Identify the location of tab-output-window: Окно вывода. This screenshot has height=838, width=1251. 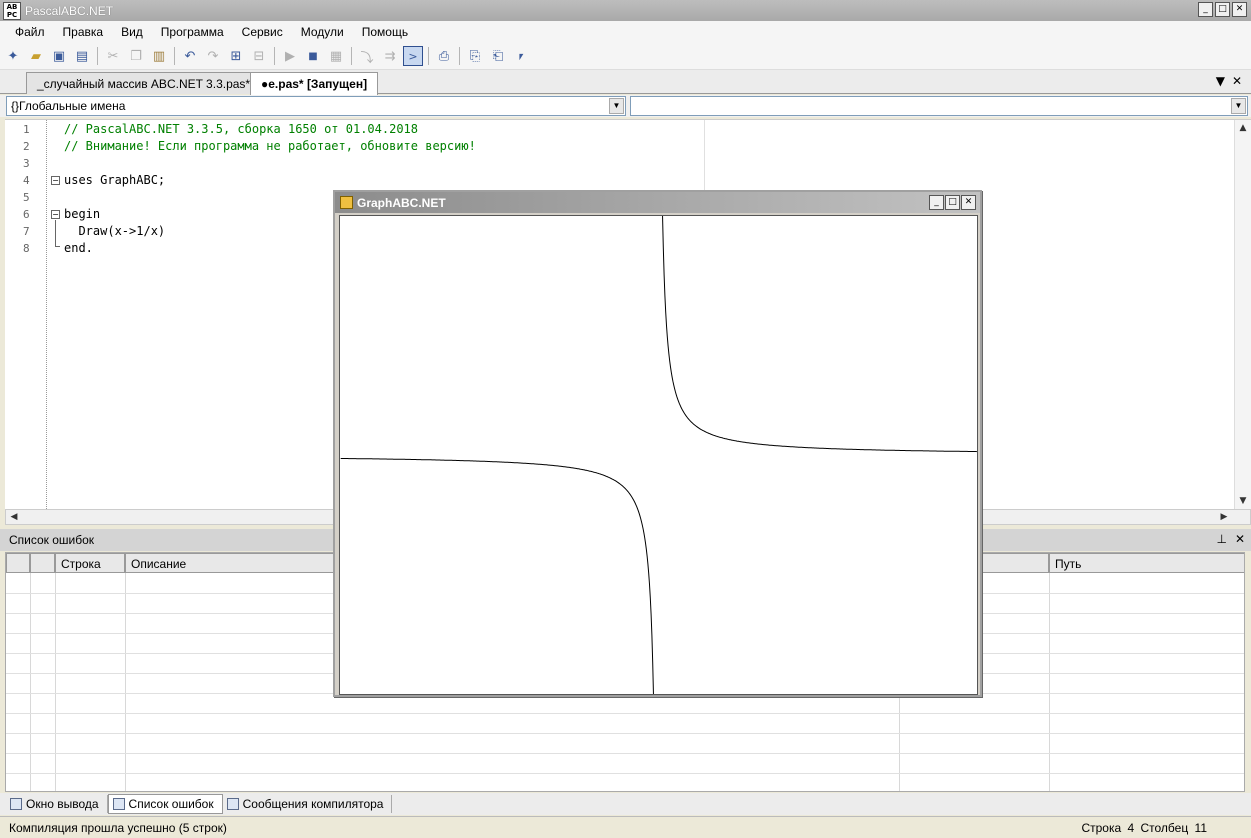
(57, 804).